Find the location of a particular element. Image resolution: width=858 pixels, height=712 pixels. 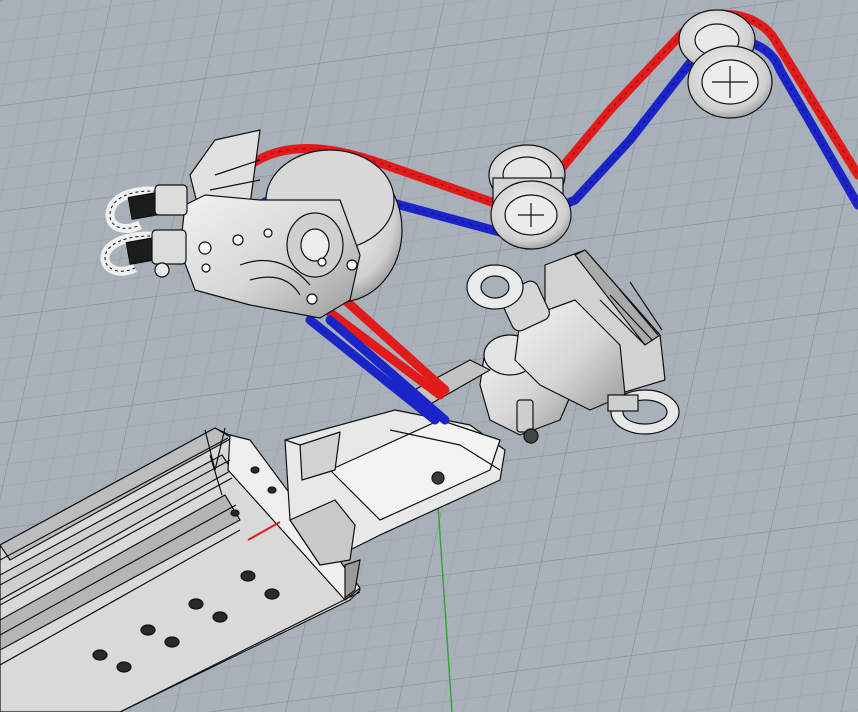

middle-double-pulley is located at coordinates (530, 197).